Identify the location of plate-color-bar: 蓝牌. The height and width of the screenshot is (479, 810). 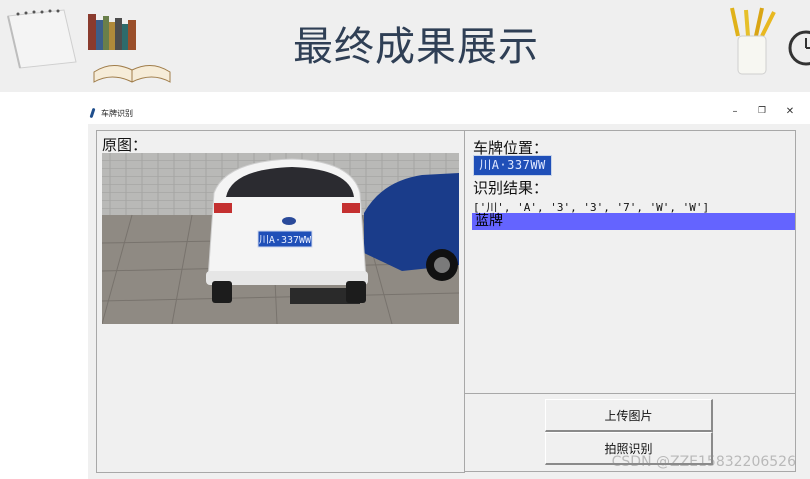
(633, 221).